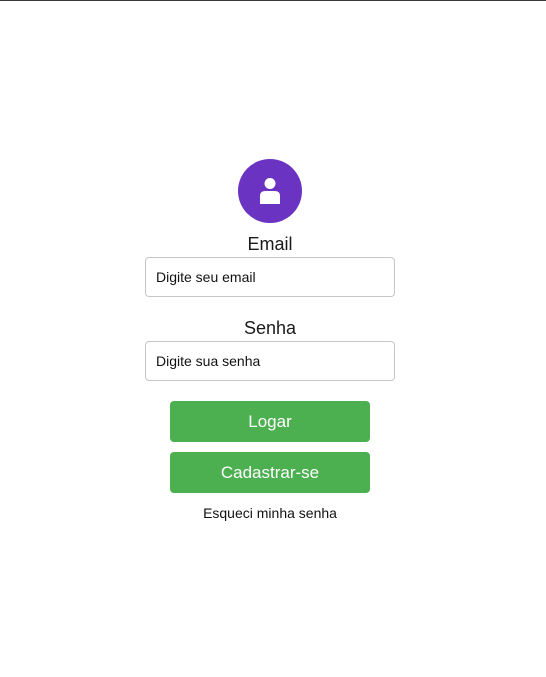 The width and height of the screenshot is (546, 677). I want to click on login-button: Logar, so click(270, 421).